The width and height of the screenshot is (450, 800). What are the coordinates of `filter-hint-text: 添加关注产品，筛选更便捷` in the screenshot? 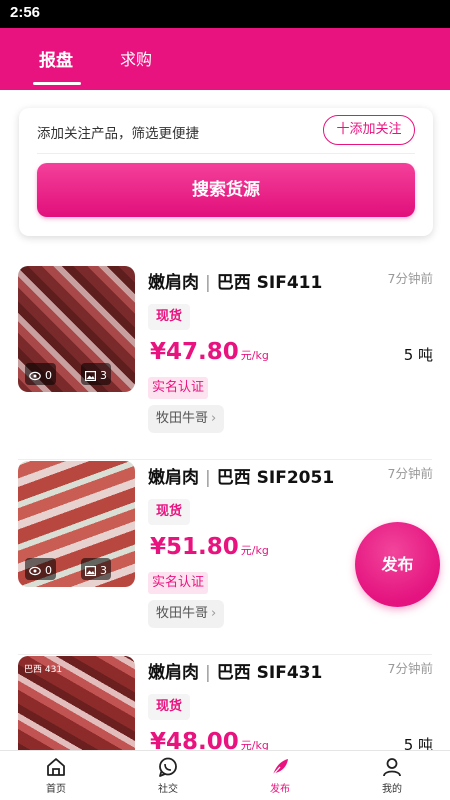 It's located at (118, 134).